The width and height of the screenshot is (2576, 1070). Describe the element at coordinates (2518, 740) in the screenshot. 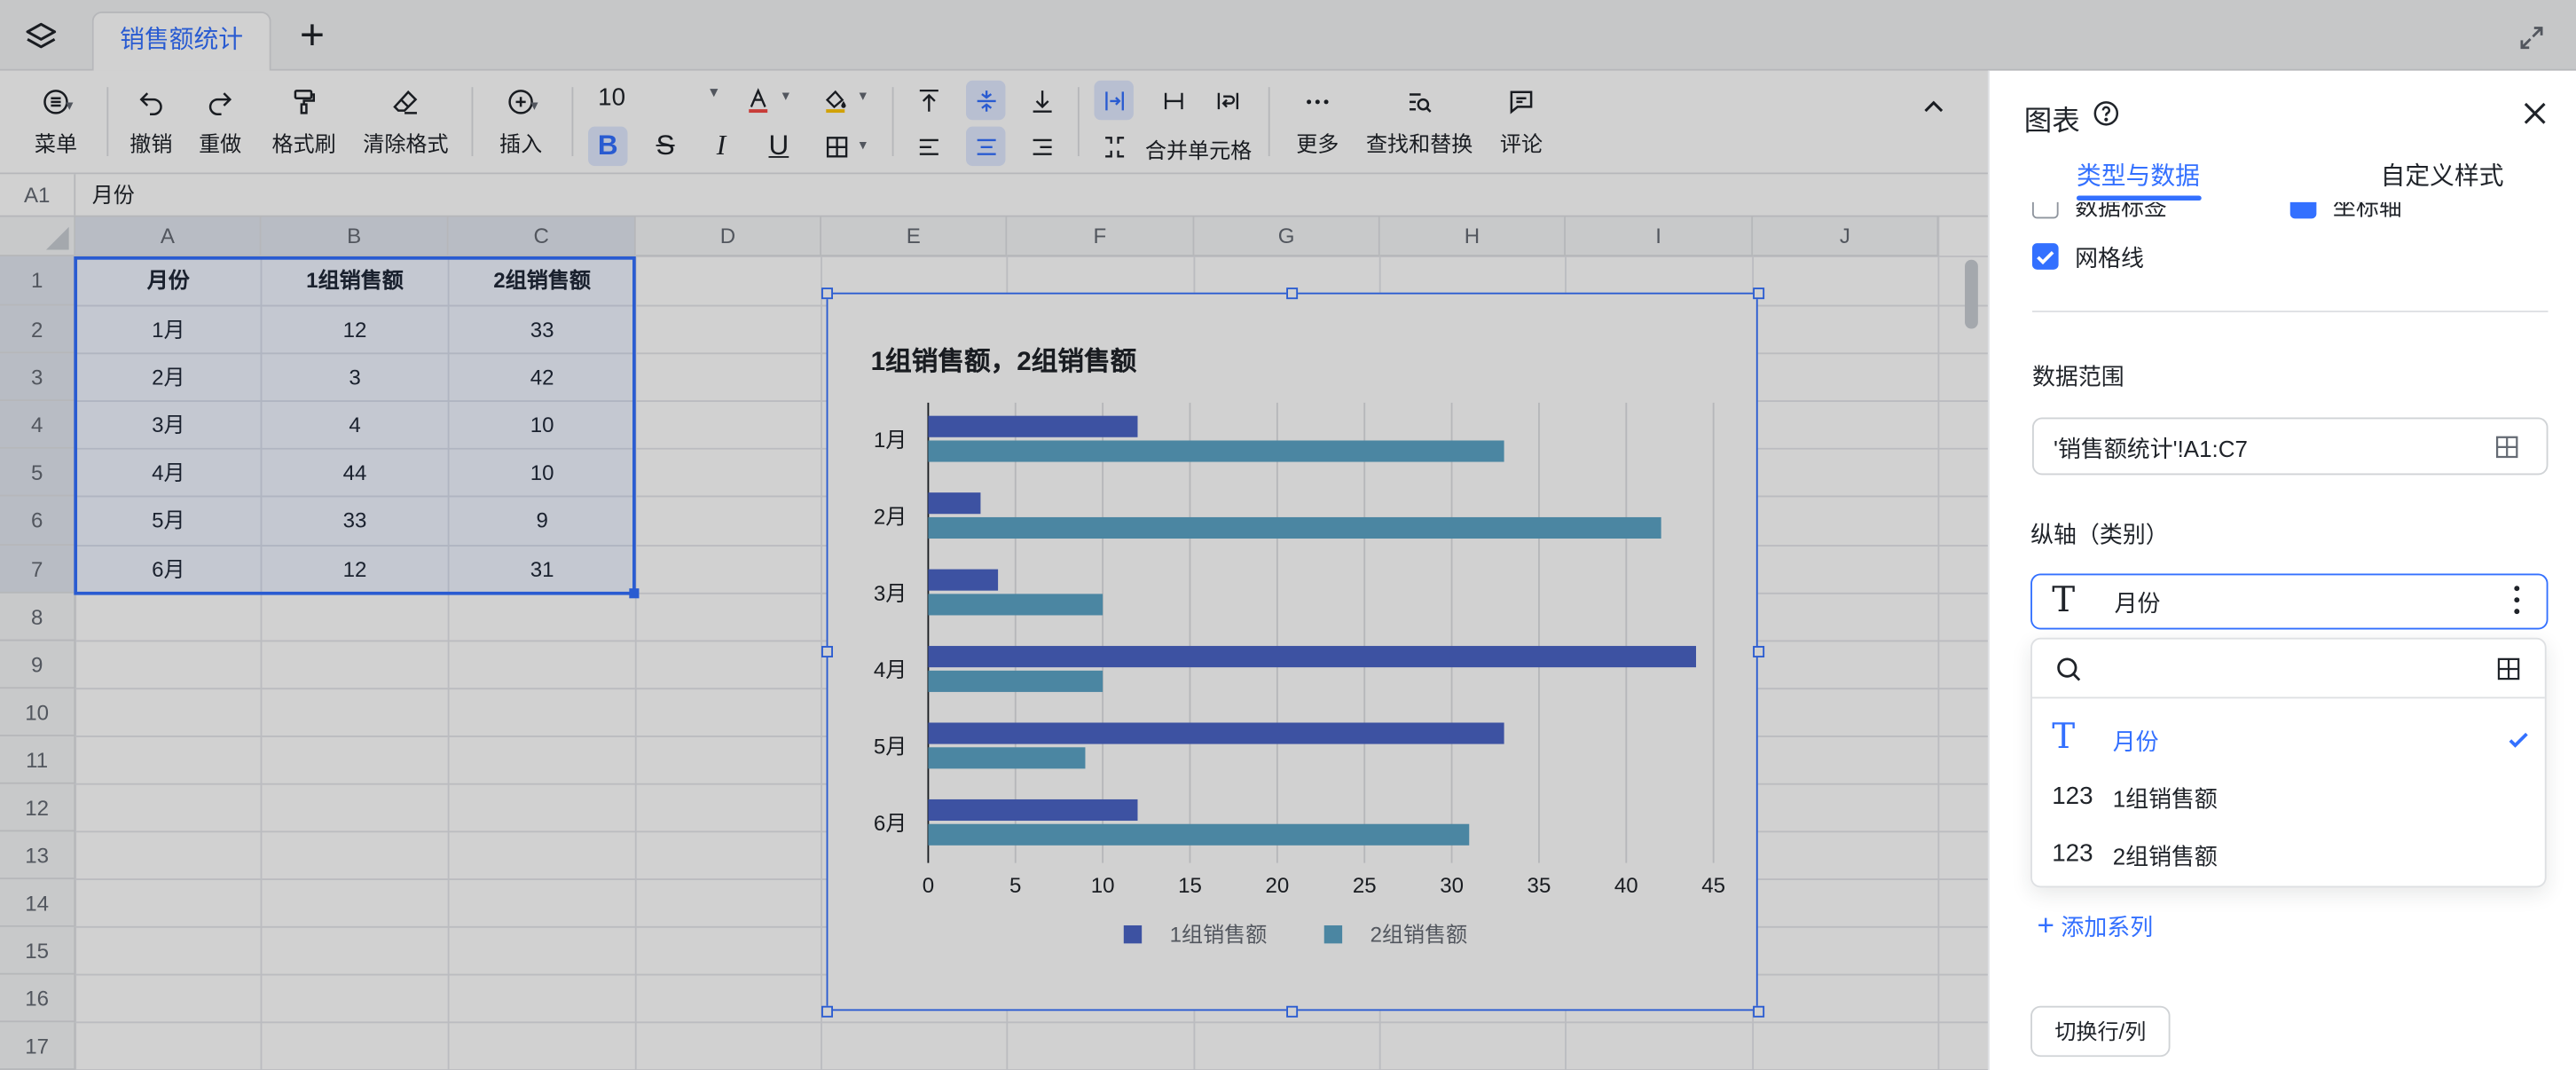

I see `check-icon` at that location.